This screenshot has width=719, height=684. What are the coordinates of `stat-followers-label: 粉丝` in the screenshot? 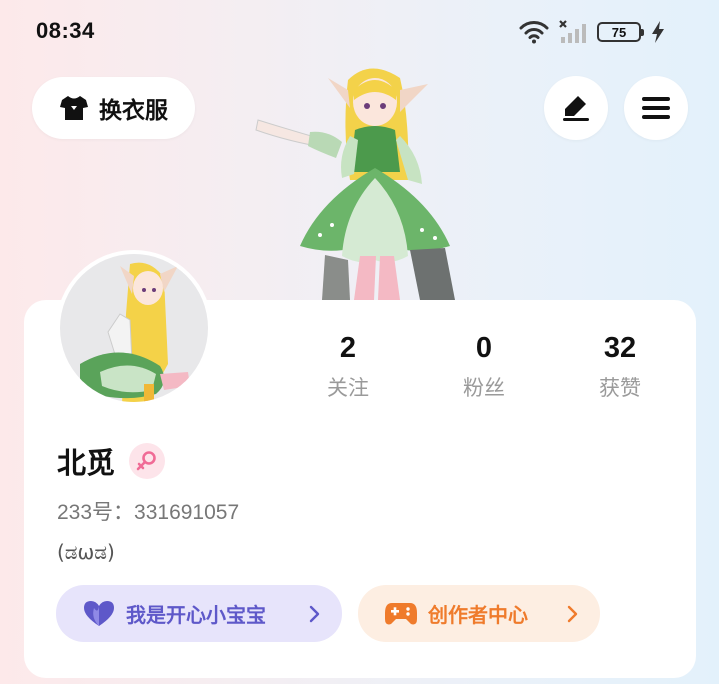 It's located at (484, 388).